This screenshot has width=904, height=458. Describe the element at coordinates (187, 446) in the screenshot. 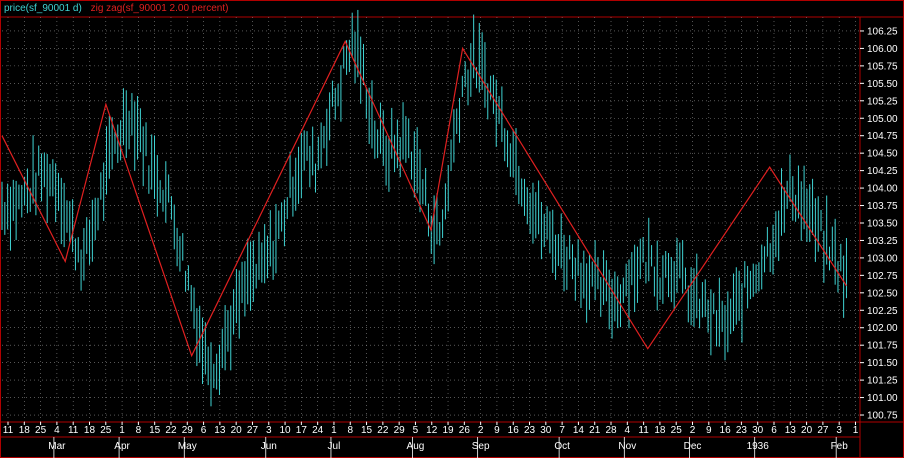

I see `month-label: May` at that location.